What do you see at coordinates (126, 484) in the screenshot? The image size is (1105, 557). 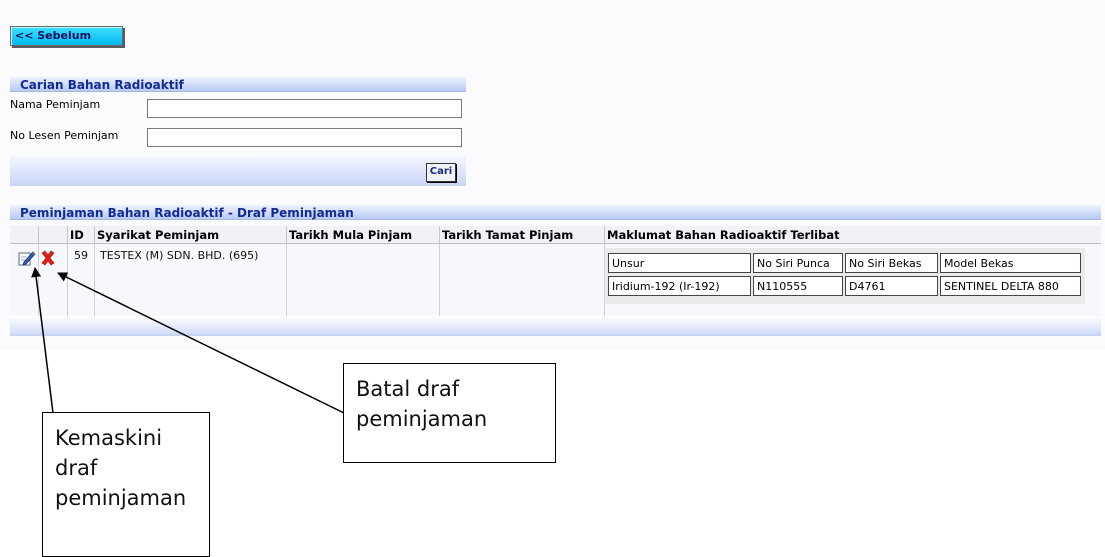 I see `edit-draft-callout: Kemaskini draf peminjaman` at bounding box center [126, 484].